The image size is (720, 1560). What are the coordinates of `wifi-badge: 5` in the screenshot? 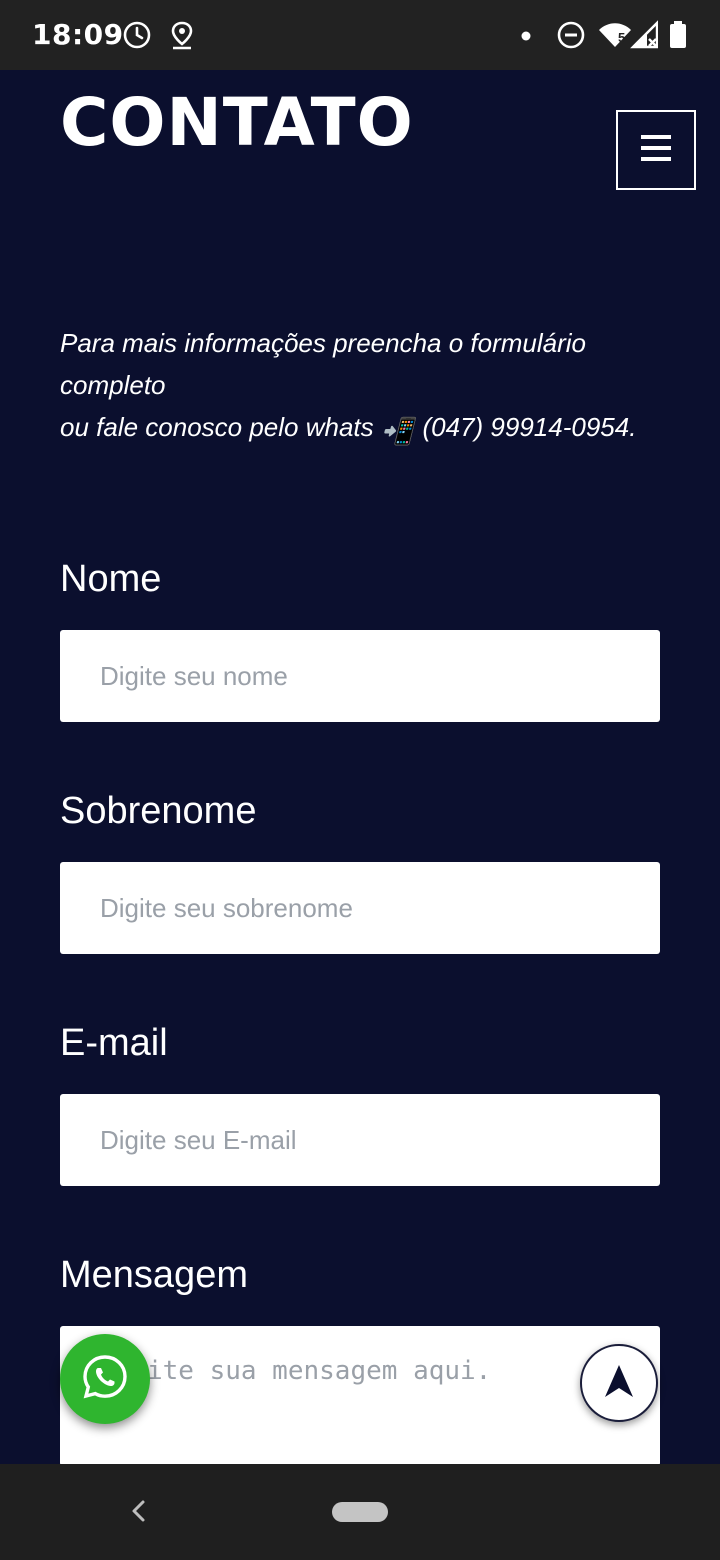 It's located at (622, 37).